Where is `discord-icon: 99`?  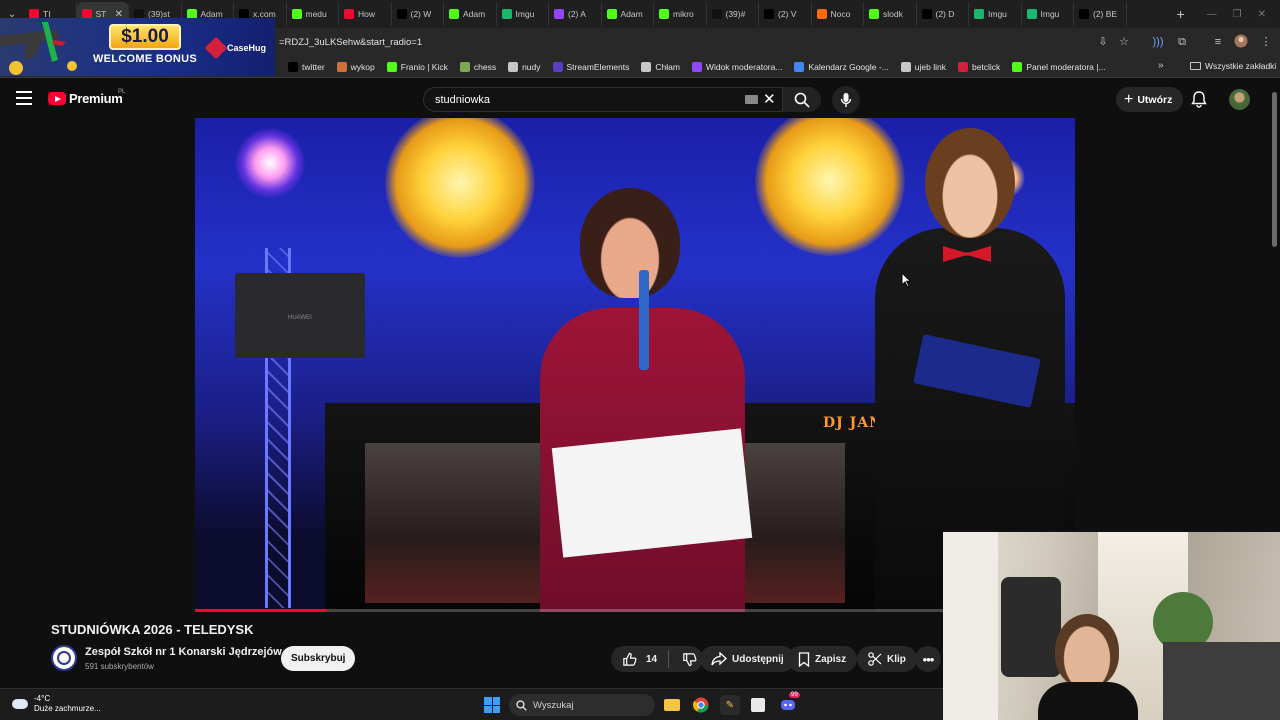 discord-icon: 99 is located at coordinates (789, 703).